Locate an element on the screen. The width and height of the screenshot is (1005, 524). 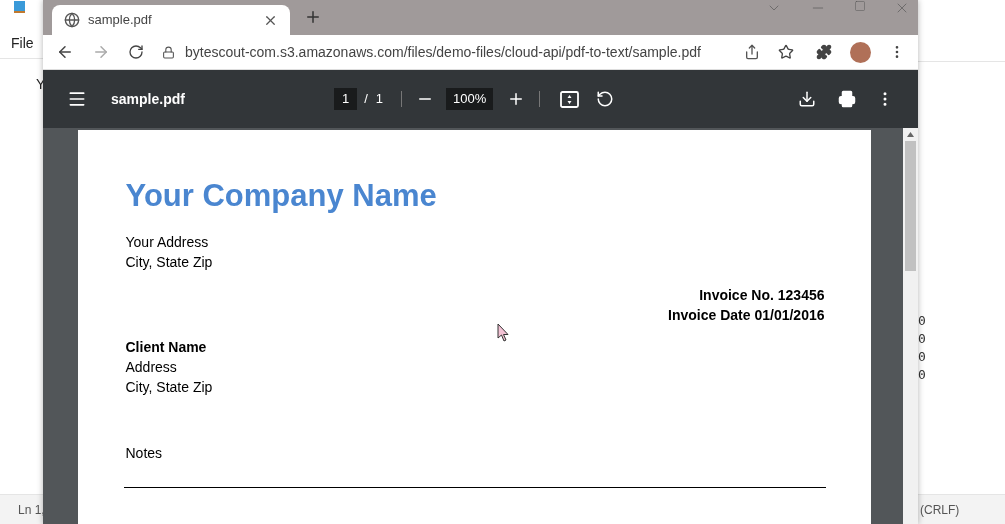
address-line: Address is located at coordinates (151, 367).